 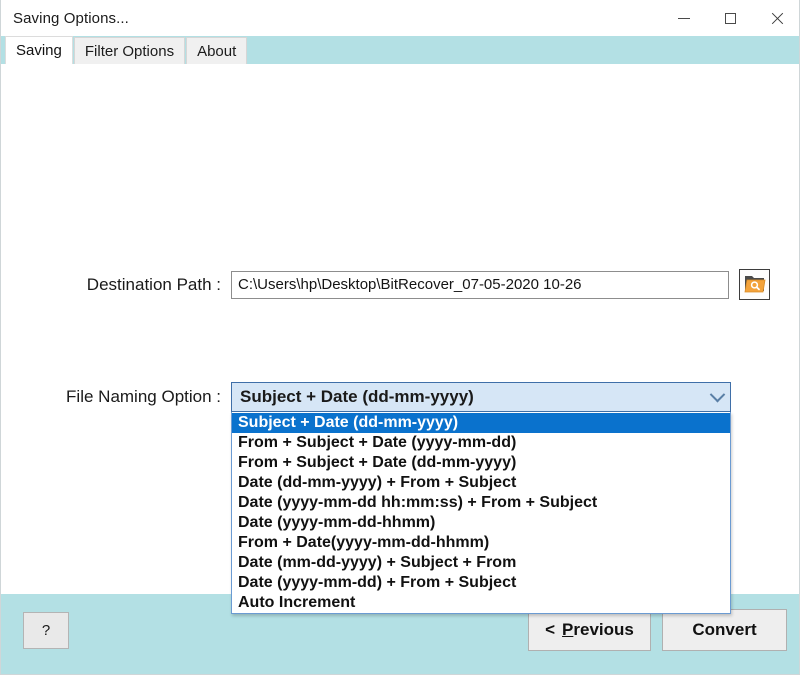 I want to click on file-naming-option-item: Subject + Date (dd-mm-yyyy), so click(x=481, y=423).